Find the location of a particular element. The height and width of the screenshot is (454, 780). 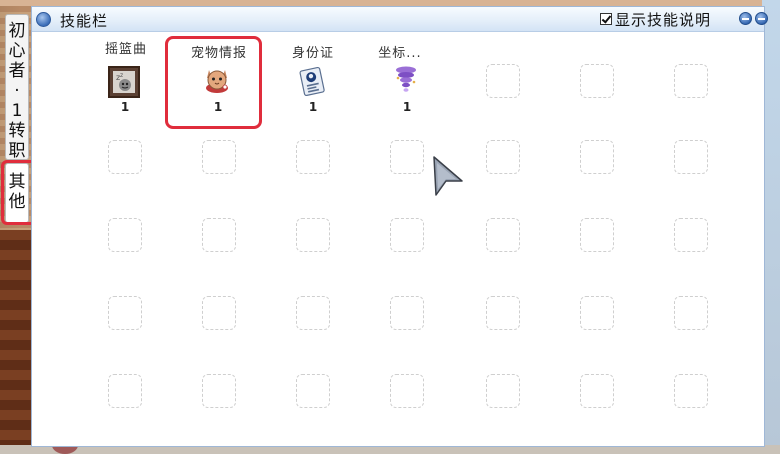

tab-novice-first-class: 初 心 者 · 1 转 职 is located at coordinates (17, 87).